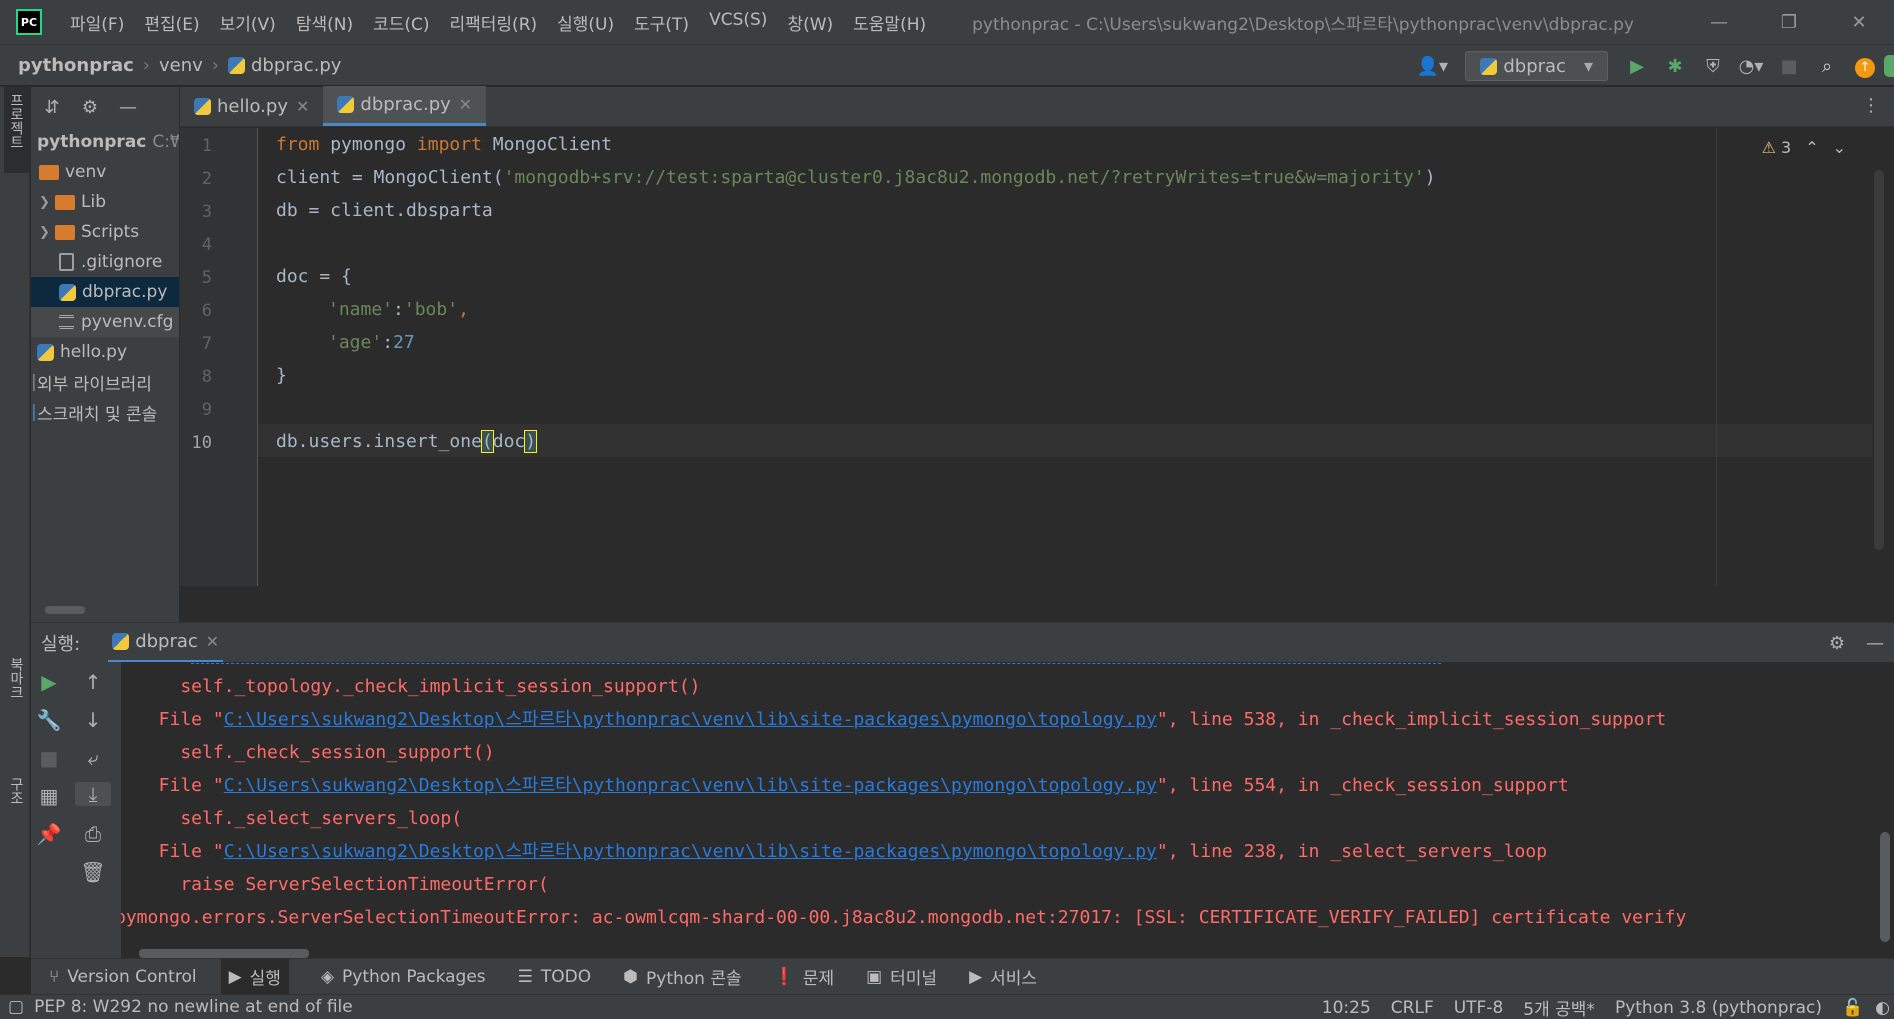 The image size is (1894, 1019). I want to click on close-window-button: ✕, so click(1859, 22).